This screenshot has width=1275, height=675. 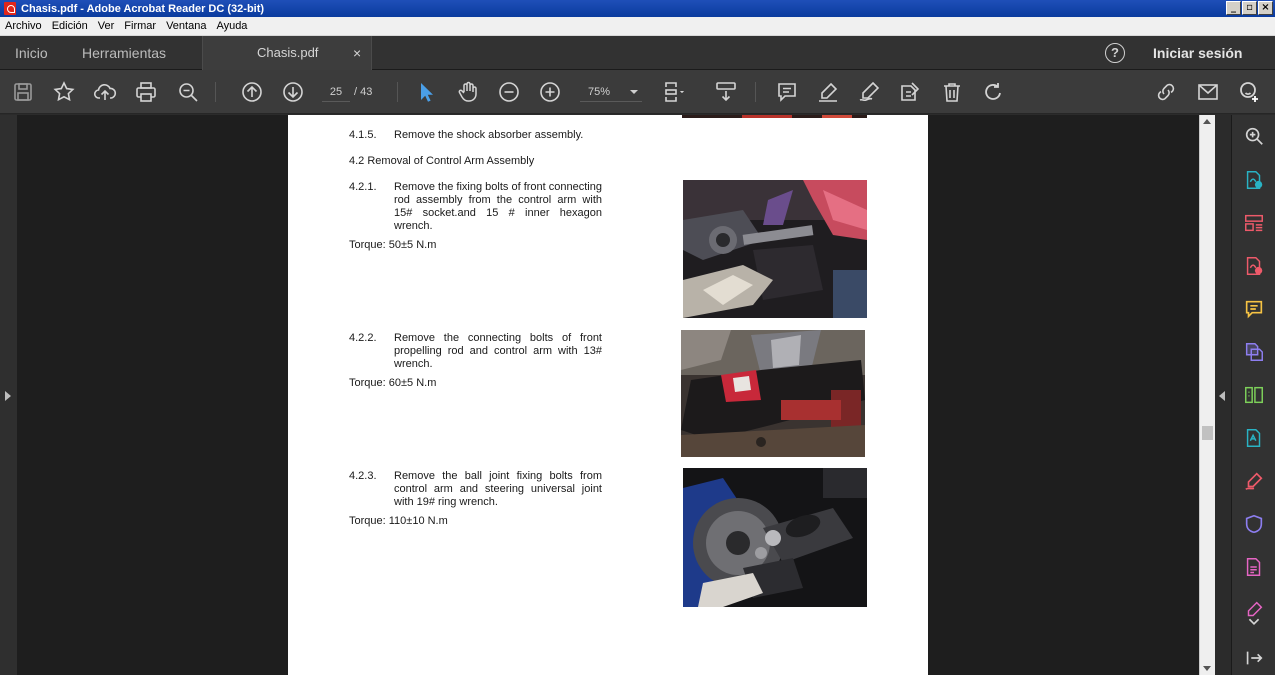 What do you see at coordinates (293, 92) in the screenshot?
I see `page-down-icon` at bounding box center [293, 92].